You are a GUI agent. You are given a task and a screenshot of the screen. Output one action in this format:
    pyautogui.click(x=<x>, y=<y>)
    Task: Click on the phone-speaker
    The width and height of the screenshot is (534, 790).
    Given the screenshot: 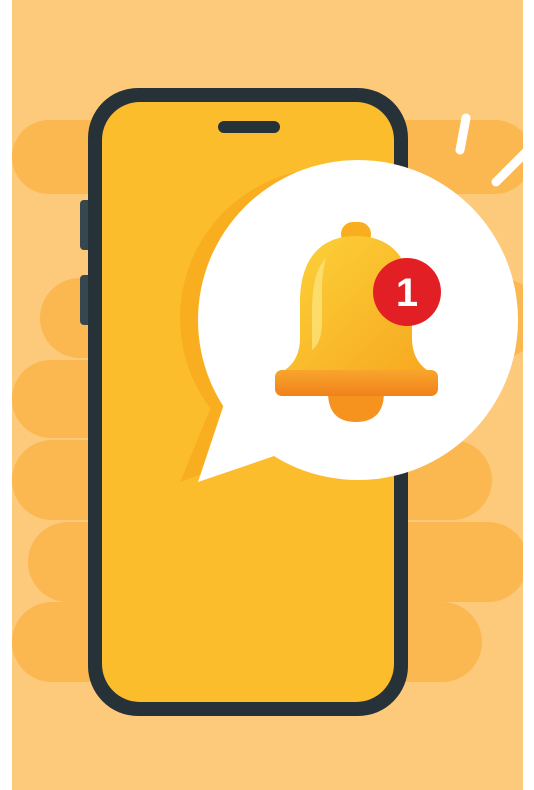 What is the action you would take?
    pyautogui.click(x=249, y=127)
    